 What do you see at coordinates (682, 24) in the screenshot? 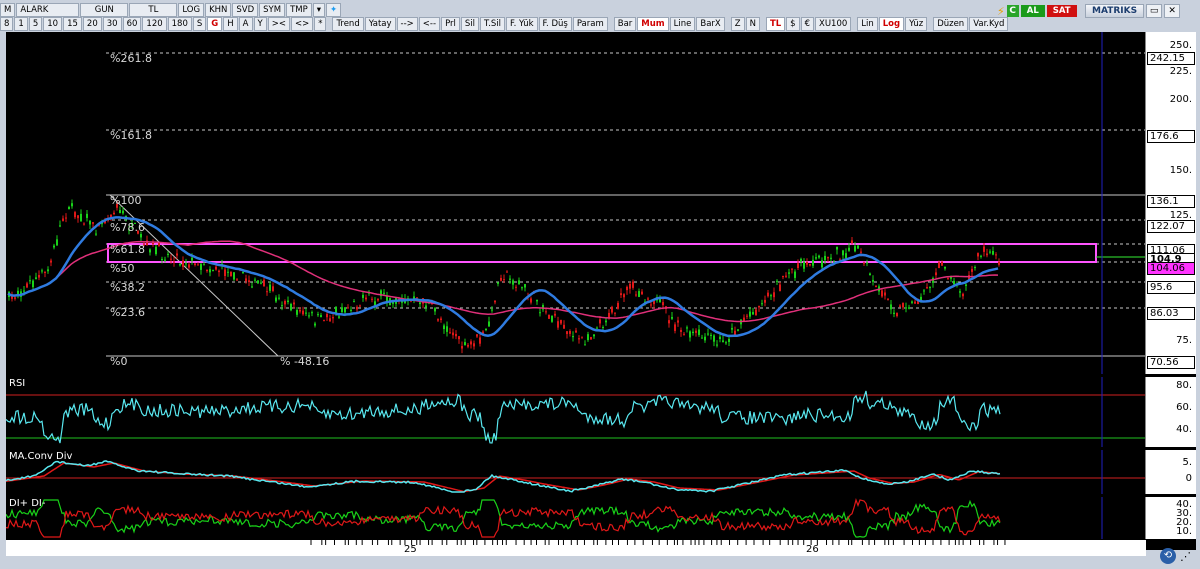
I see `mode-line: Line` at bounding box center [682, 24].